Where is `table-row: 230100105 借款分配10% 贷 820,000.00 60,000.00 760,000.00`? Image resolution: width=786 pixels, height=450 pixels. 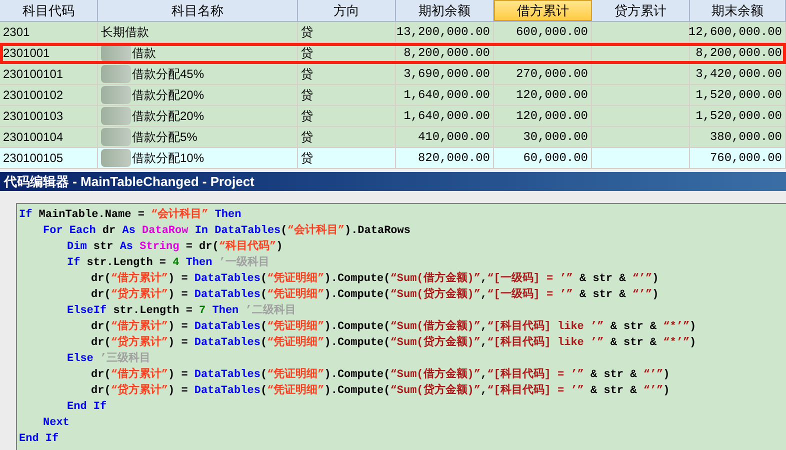
table-row: 230100105 借款分配10% 贷 820,000.00 60,000.00 760,000.00 is located at coordinates (393, 158).